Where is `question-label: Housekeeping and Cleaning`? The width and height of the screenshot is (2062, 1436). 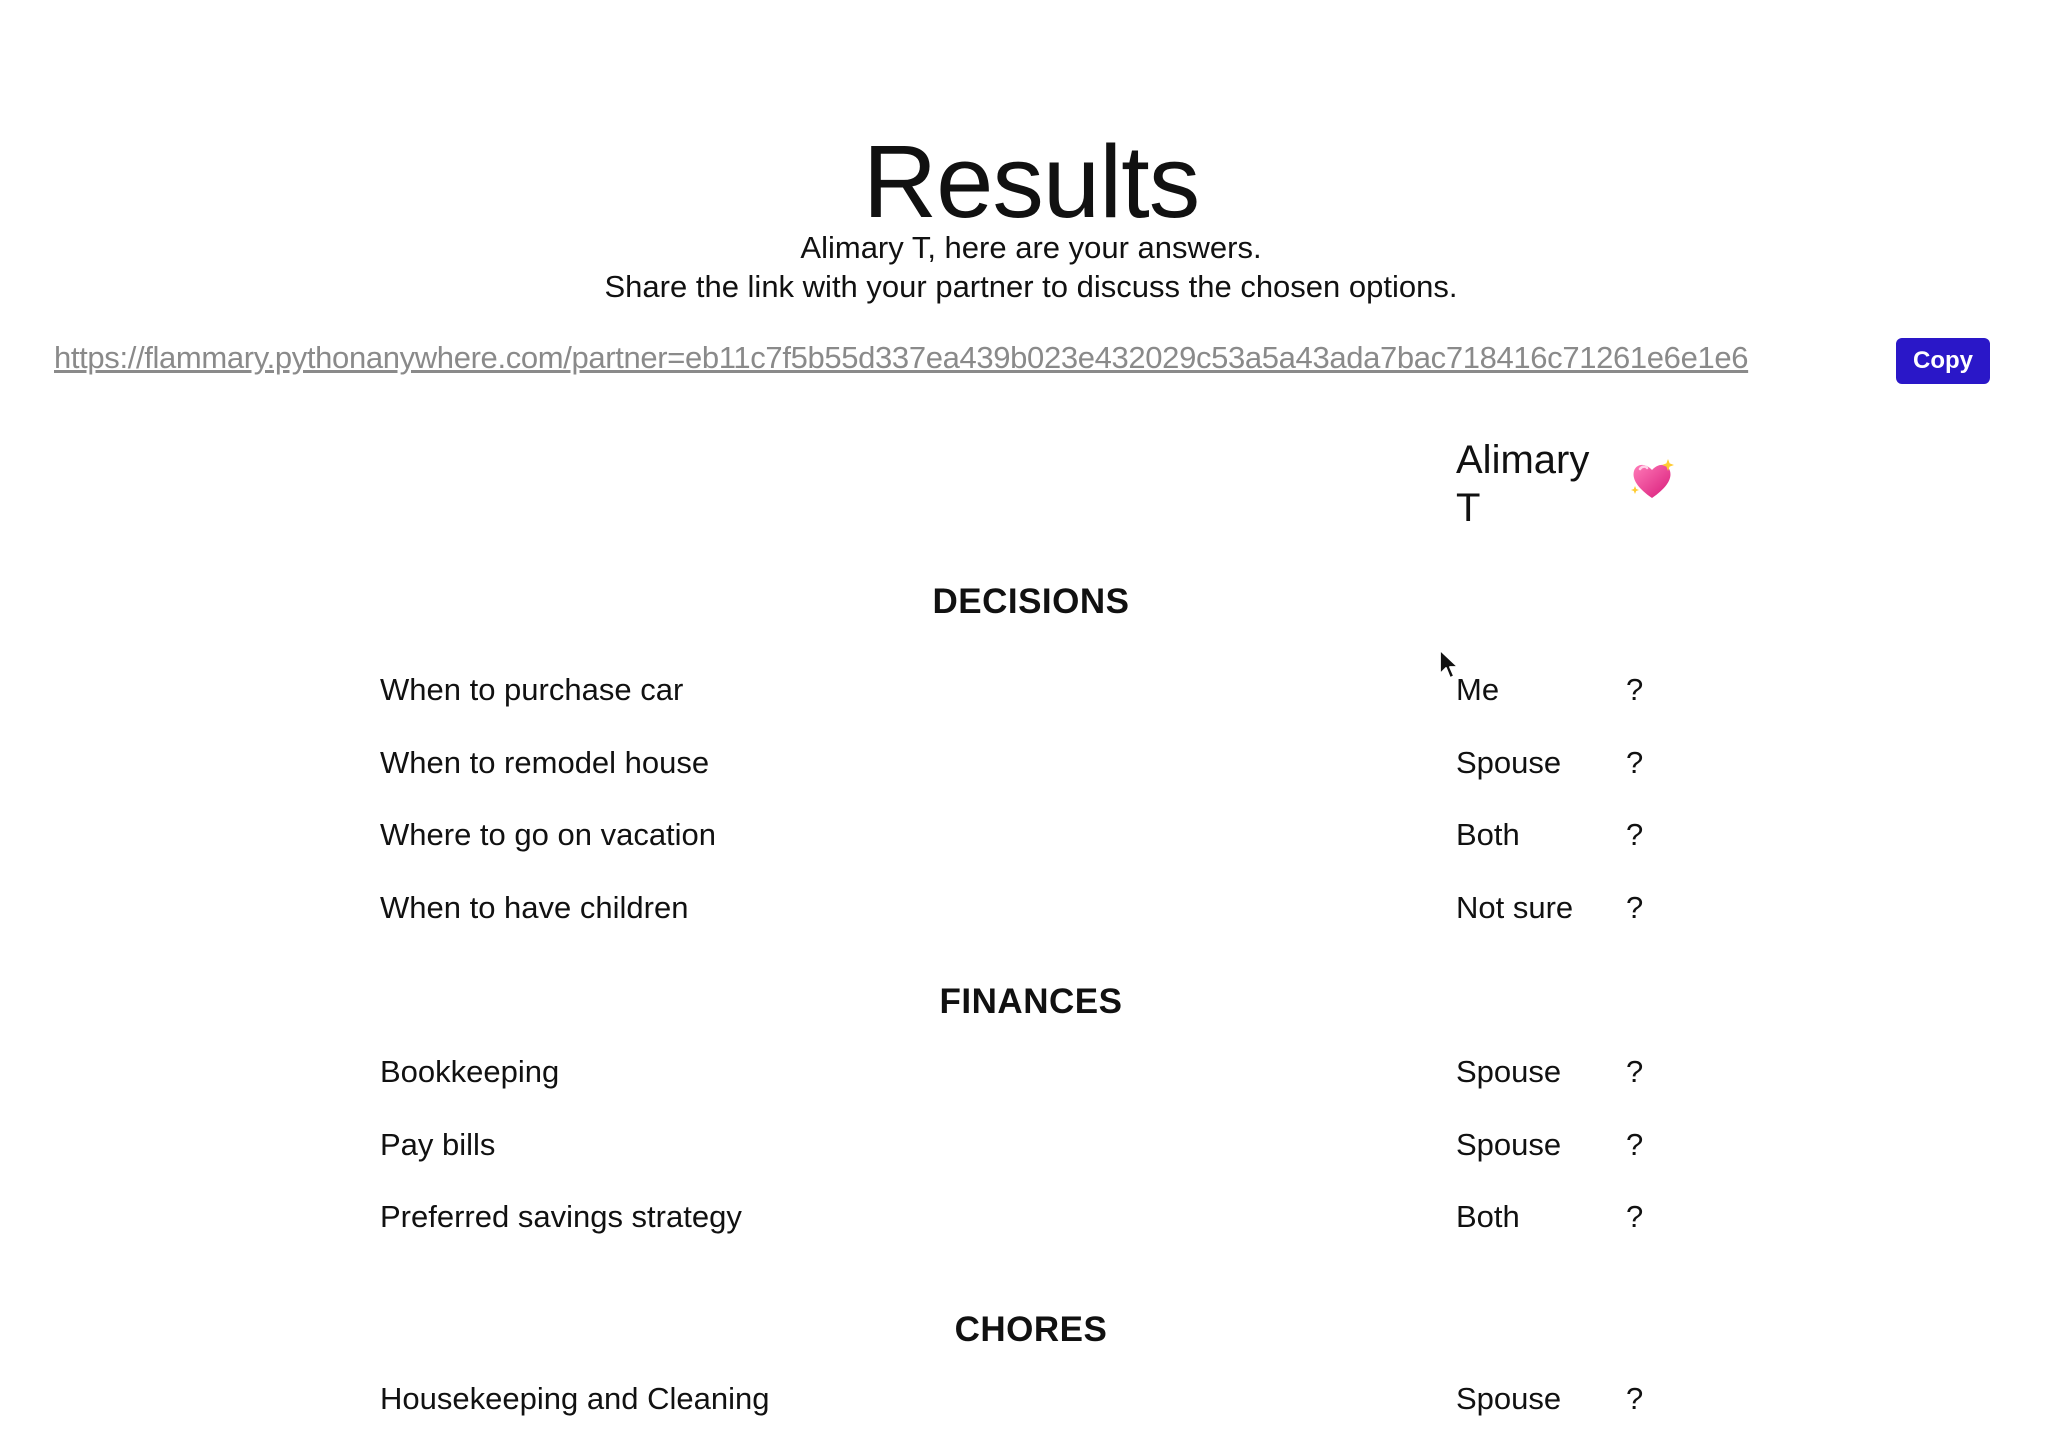
question-label: Housekeeping and Cleaning is located at coordinates (575, 1398).